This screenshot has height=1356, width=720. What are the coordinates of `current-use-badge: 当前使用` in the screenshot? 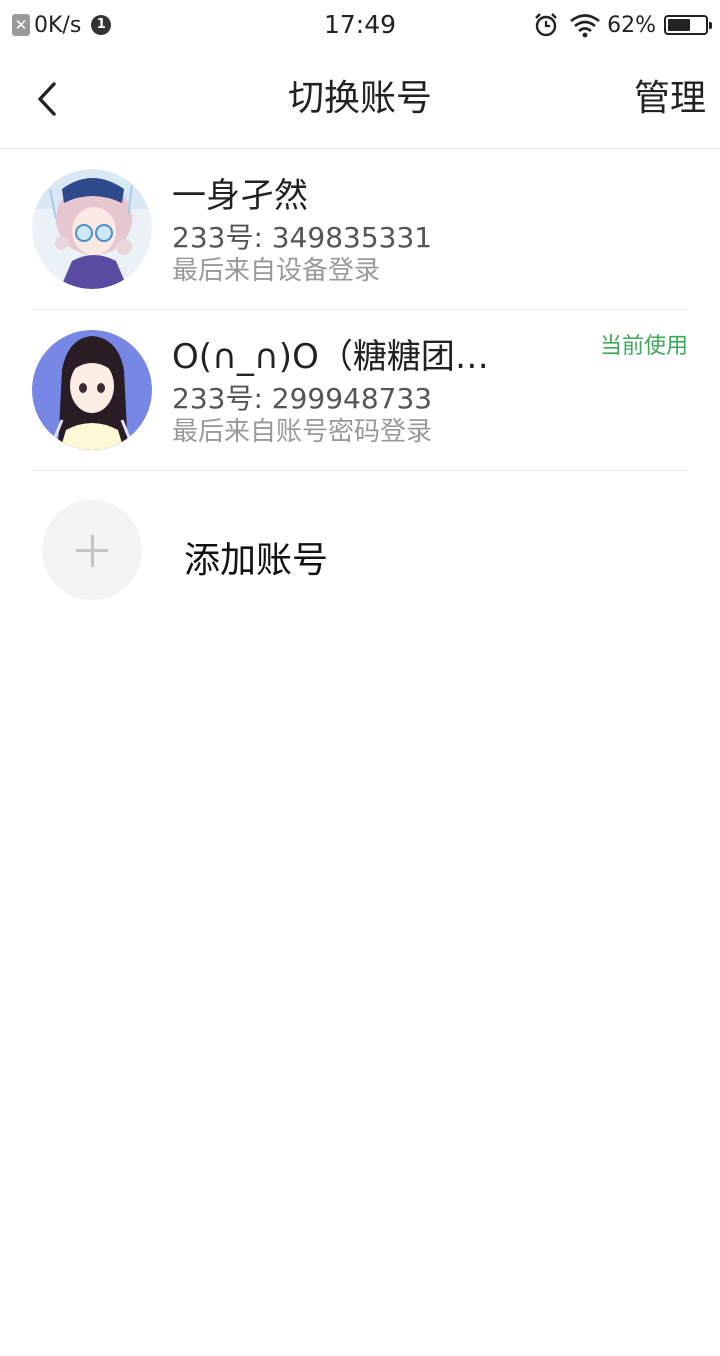 It's located at (643, 346).